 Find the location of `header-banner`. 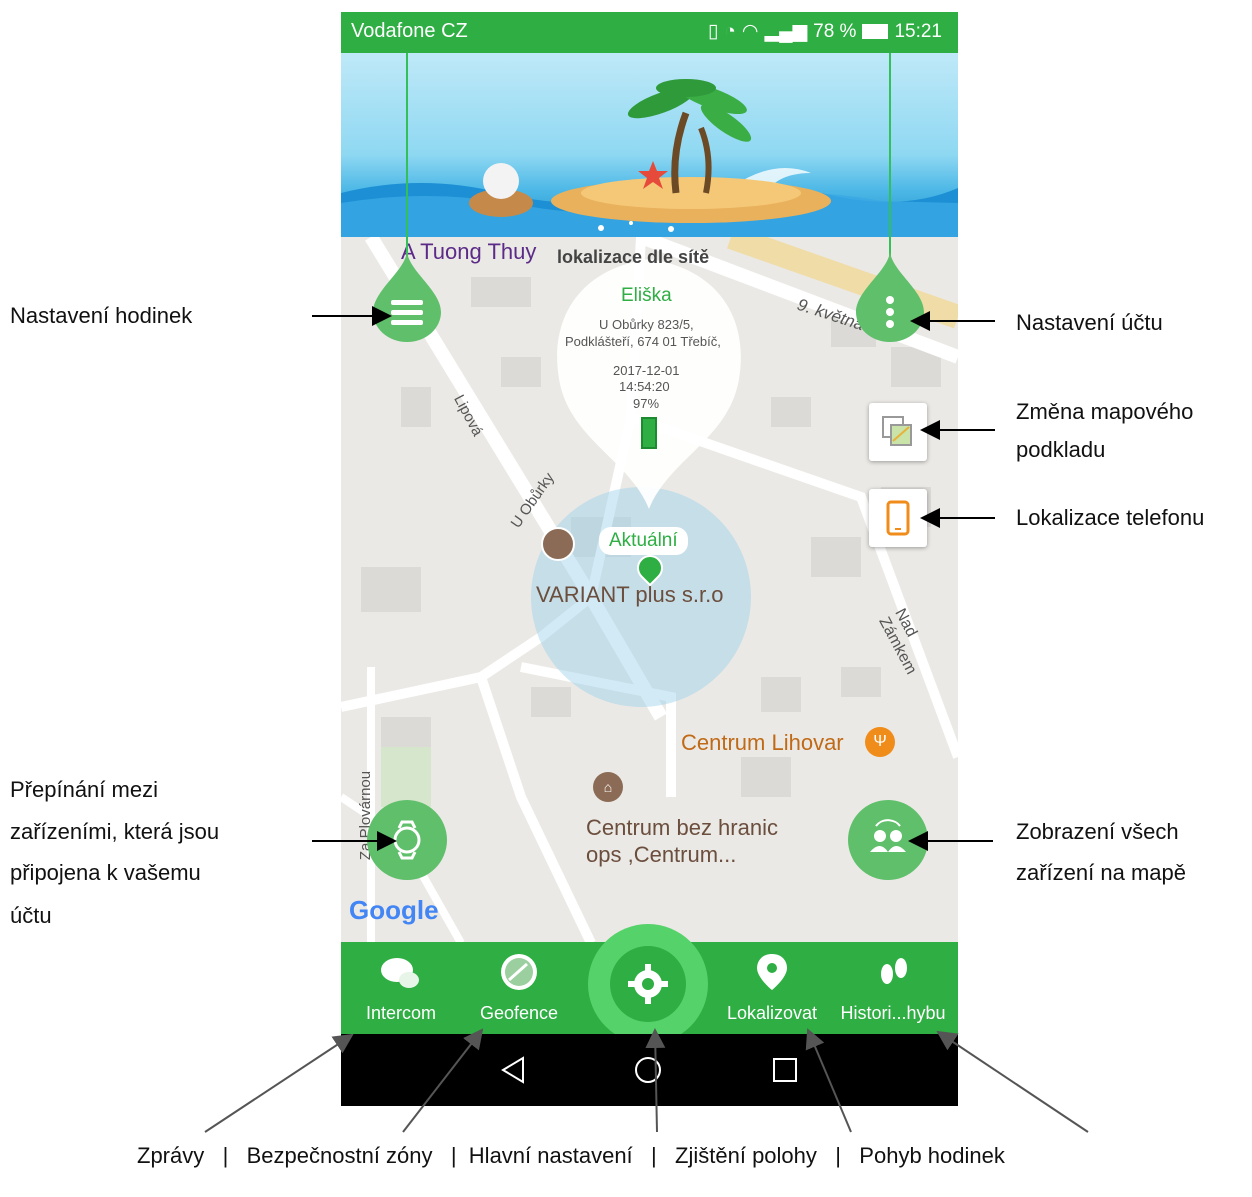

header-banner is located at coordinates (649, 145).